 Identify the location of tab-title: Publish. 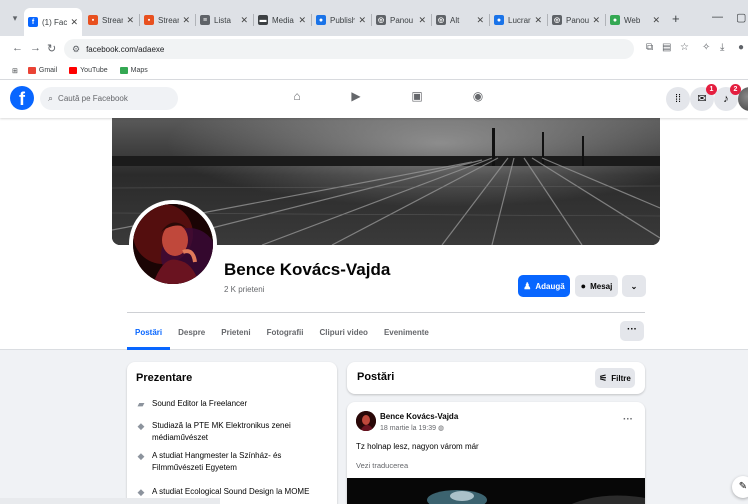
(343, 20).